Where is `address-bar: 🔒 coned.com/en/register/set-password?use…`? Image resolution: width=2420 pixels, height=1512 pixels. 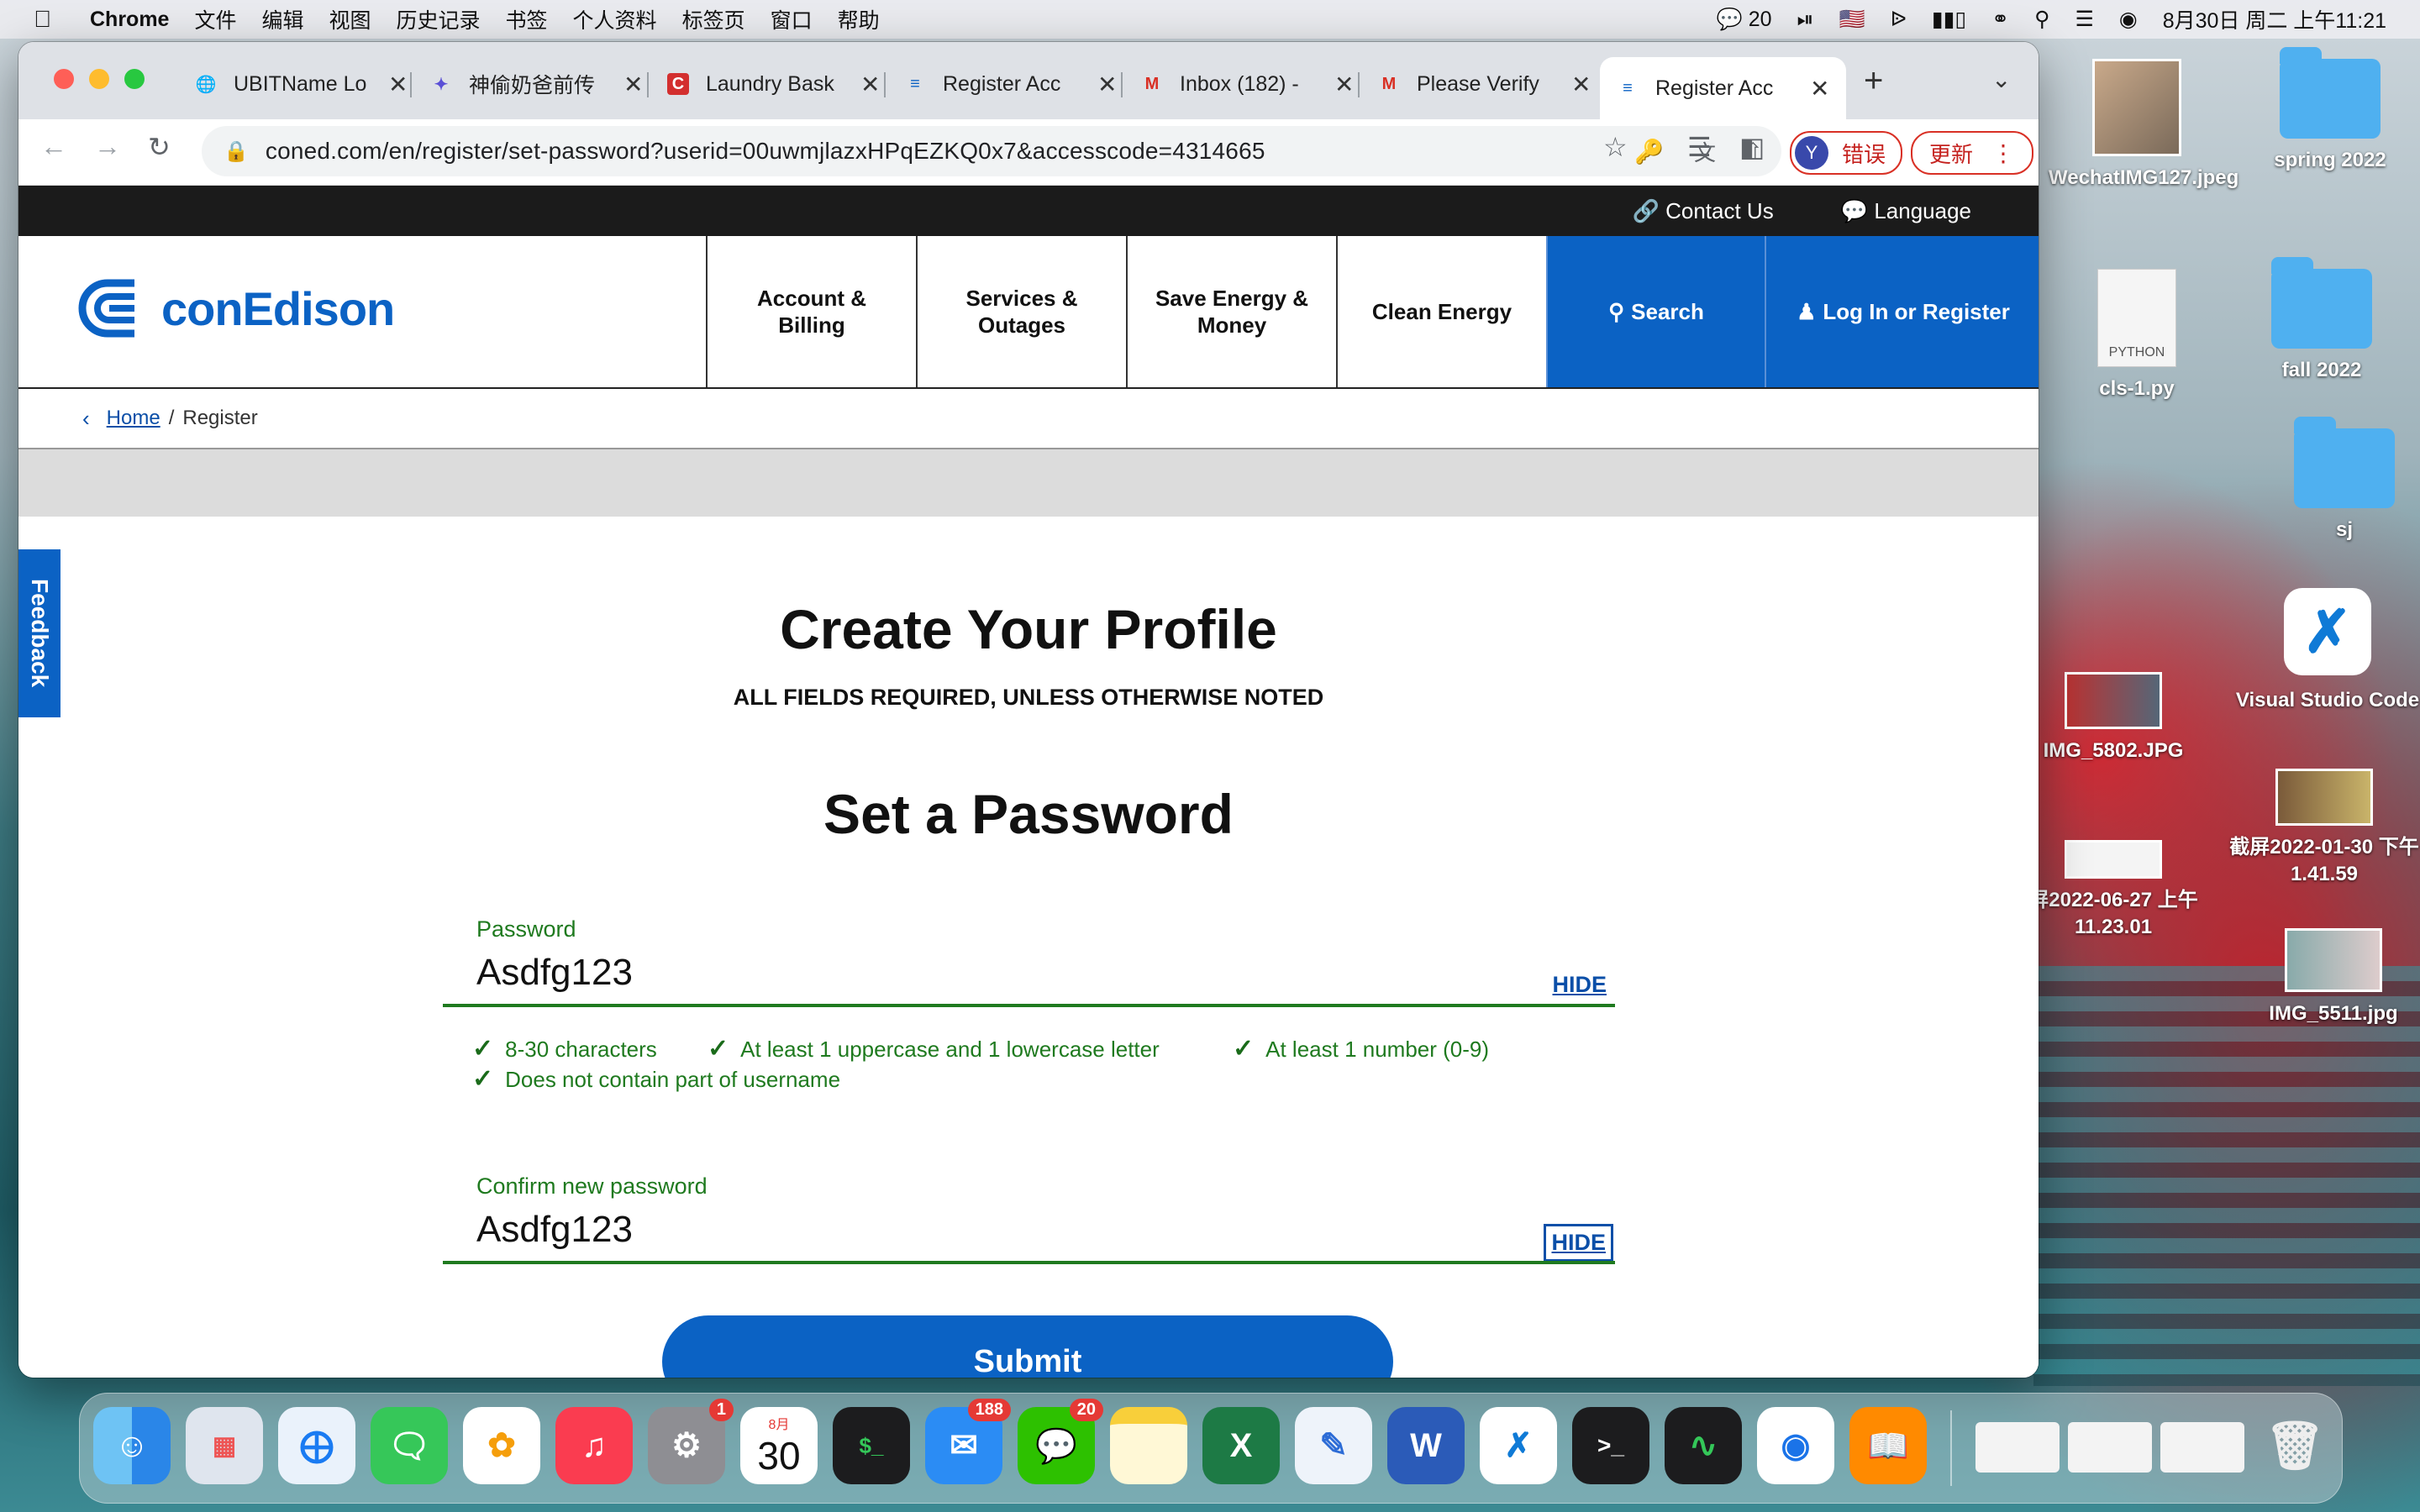 address-bar: 🔒 coned.com/en/register/set-password?use… is located at coordinates (992, 151).